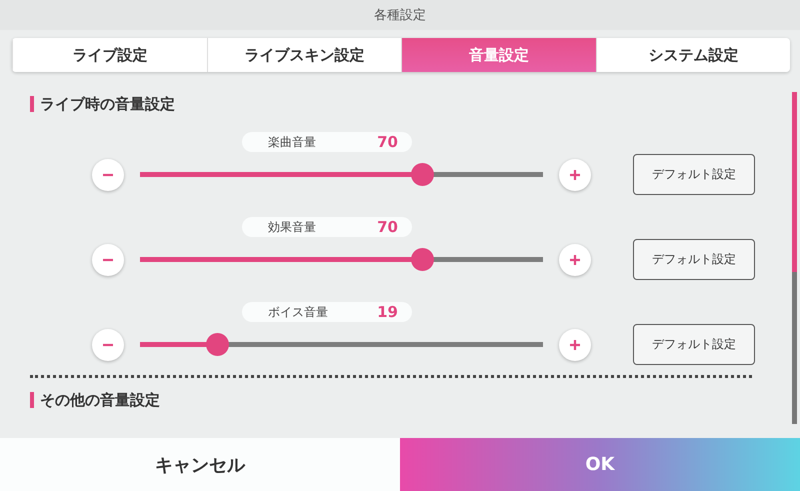 The width and height of the screenshot is (800, 491). What do you see at coordinates (200, 464) in the screenshot?
I see `cancel-button: キャンセル` at bounding box center [200, 464].